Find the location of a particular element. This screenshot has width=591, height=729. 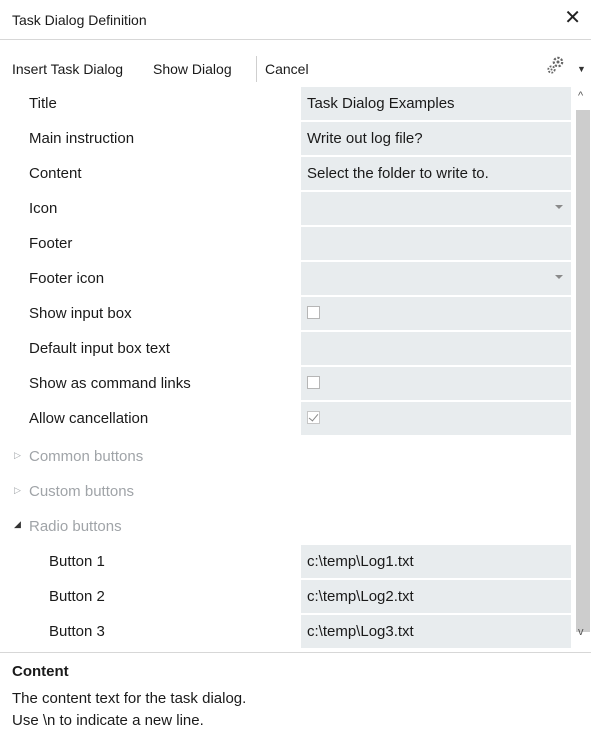

close-icon: ✕ is located at coordinates (572, 18).